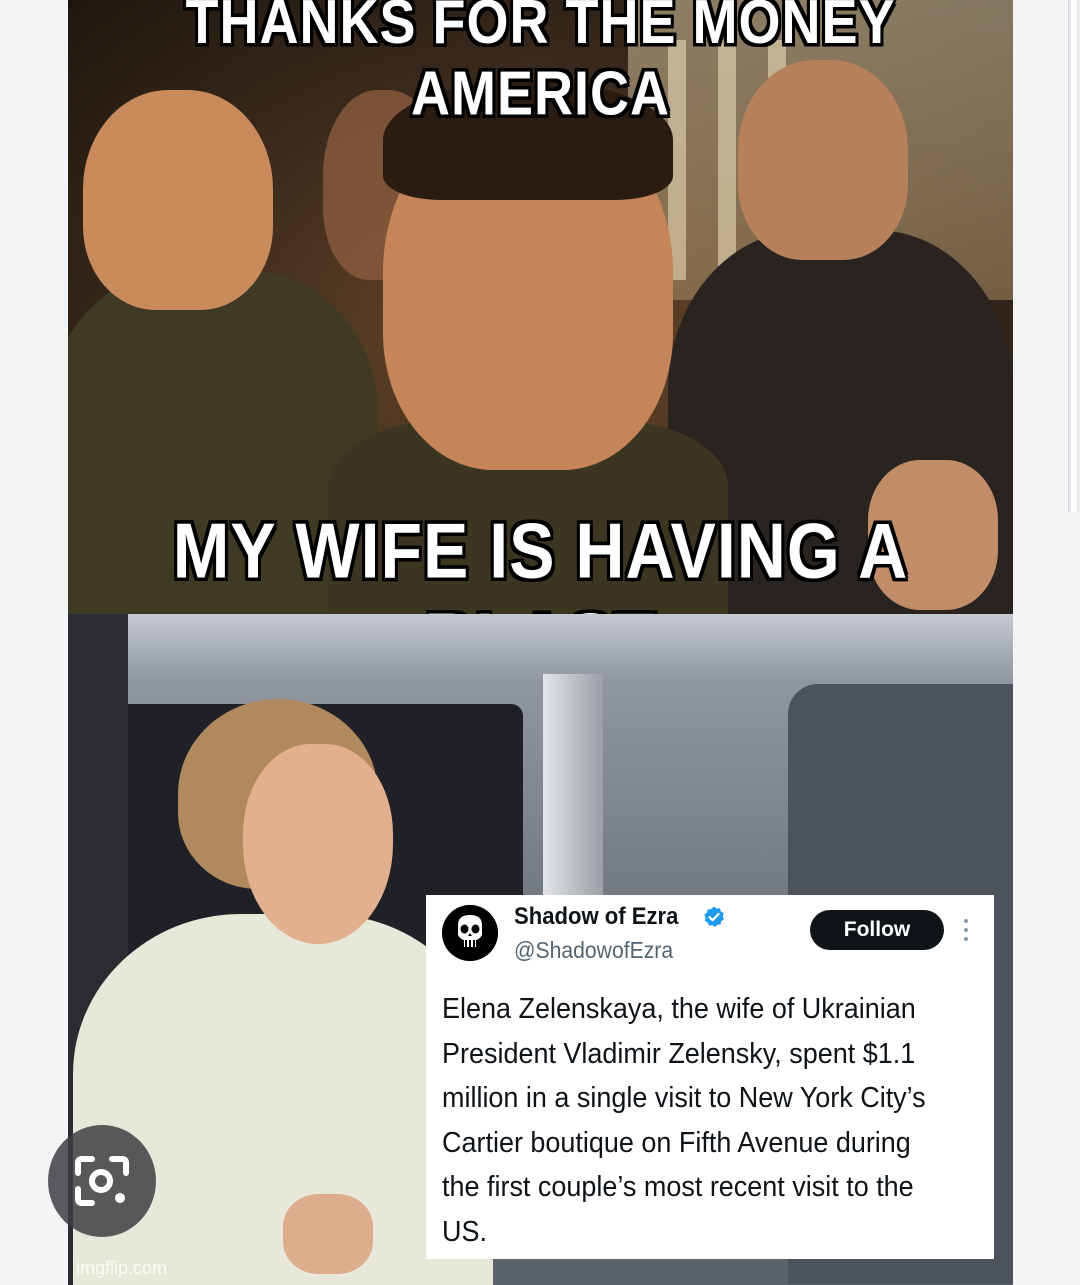  Describe the element at coordinates (714, 916) in the screenshot. I see `verified-badge-icon` at that location.